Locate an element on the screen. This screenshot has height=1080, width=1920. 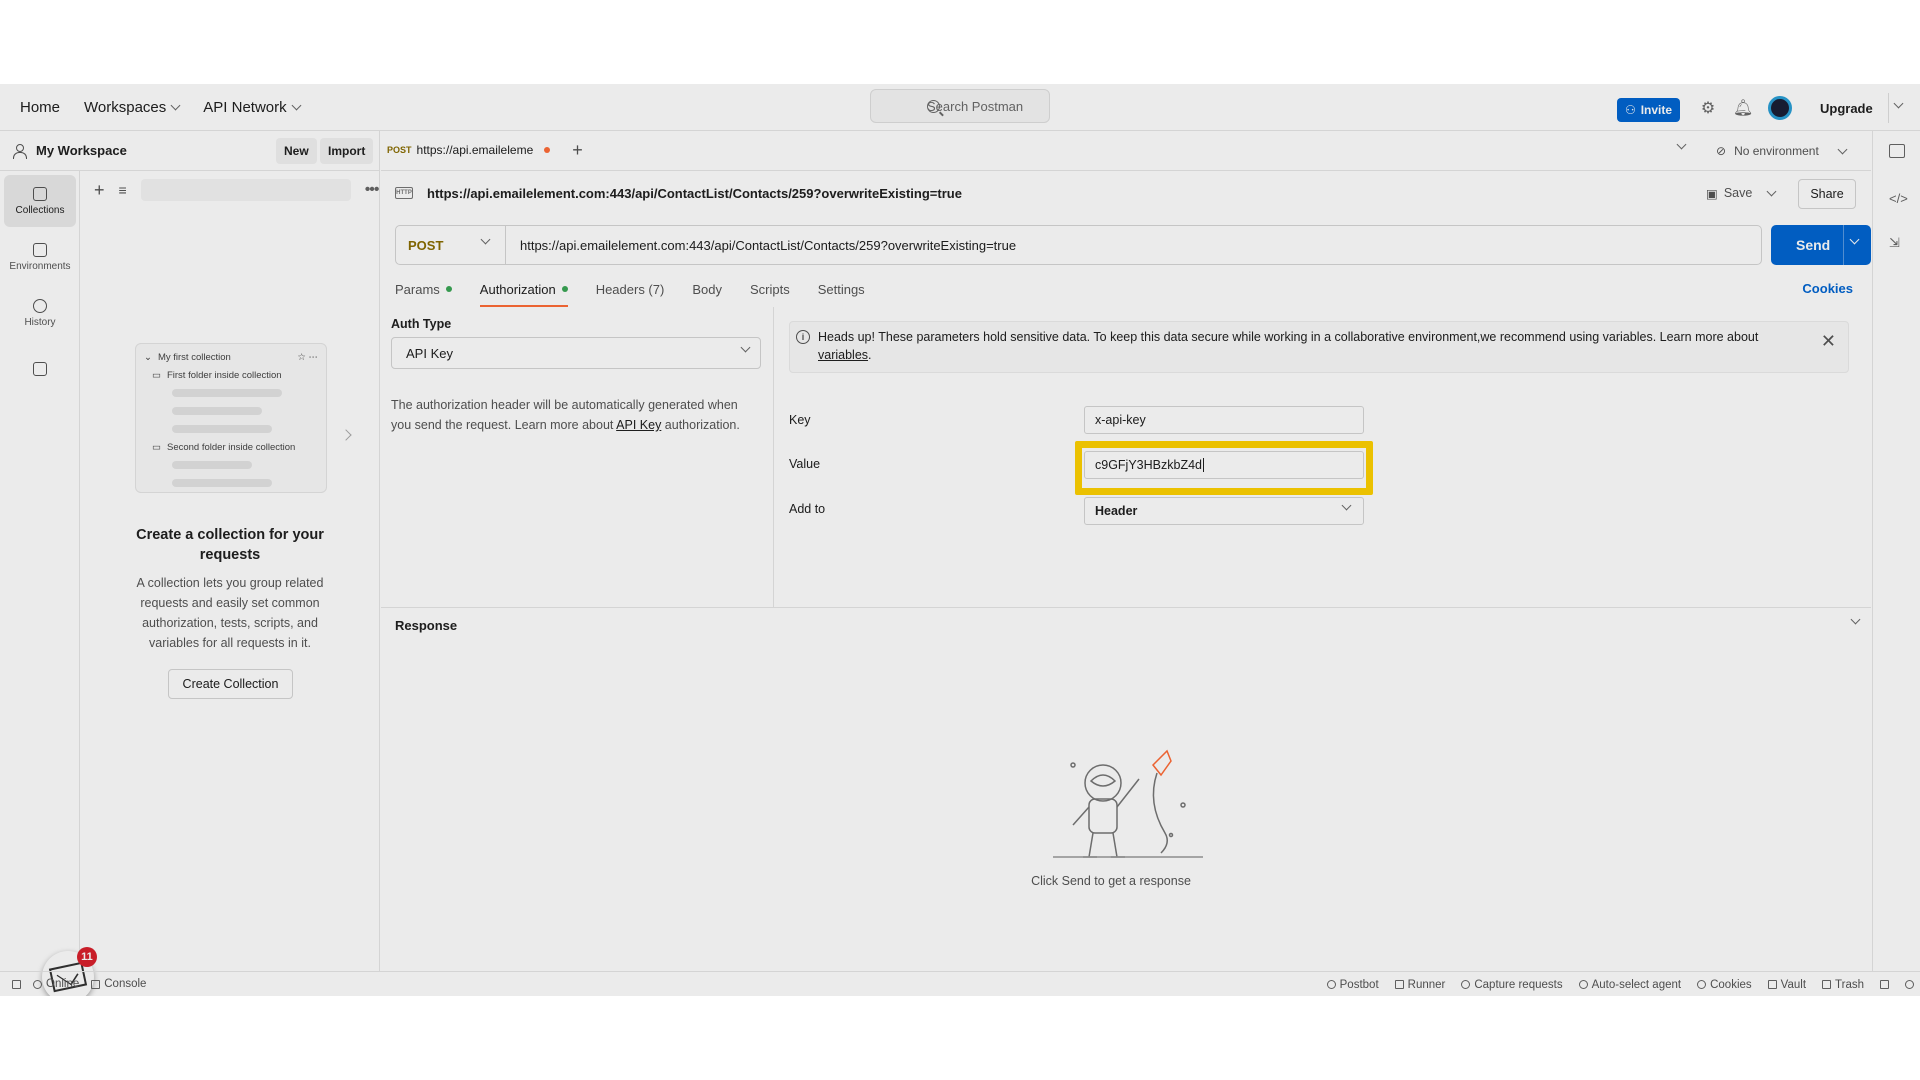
plus-icon: + is located at coordinates (99, 190).